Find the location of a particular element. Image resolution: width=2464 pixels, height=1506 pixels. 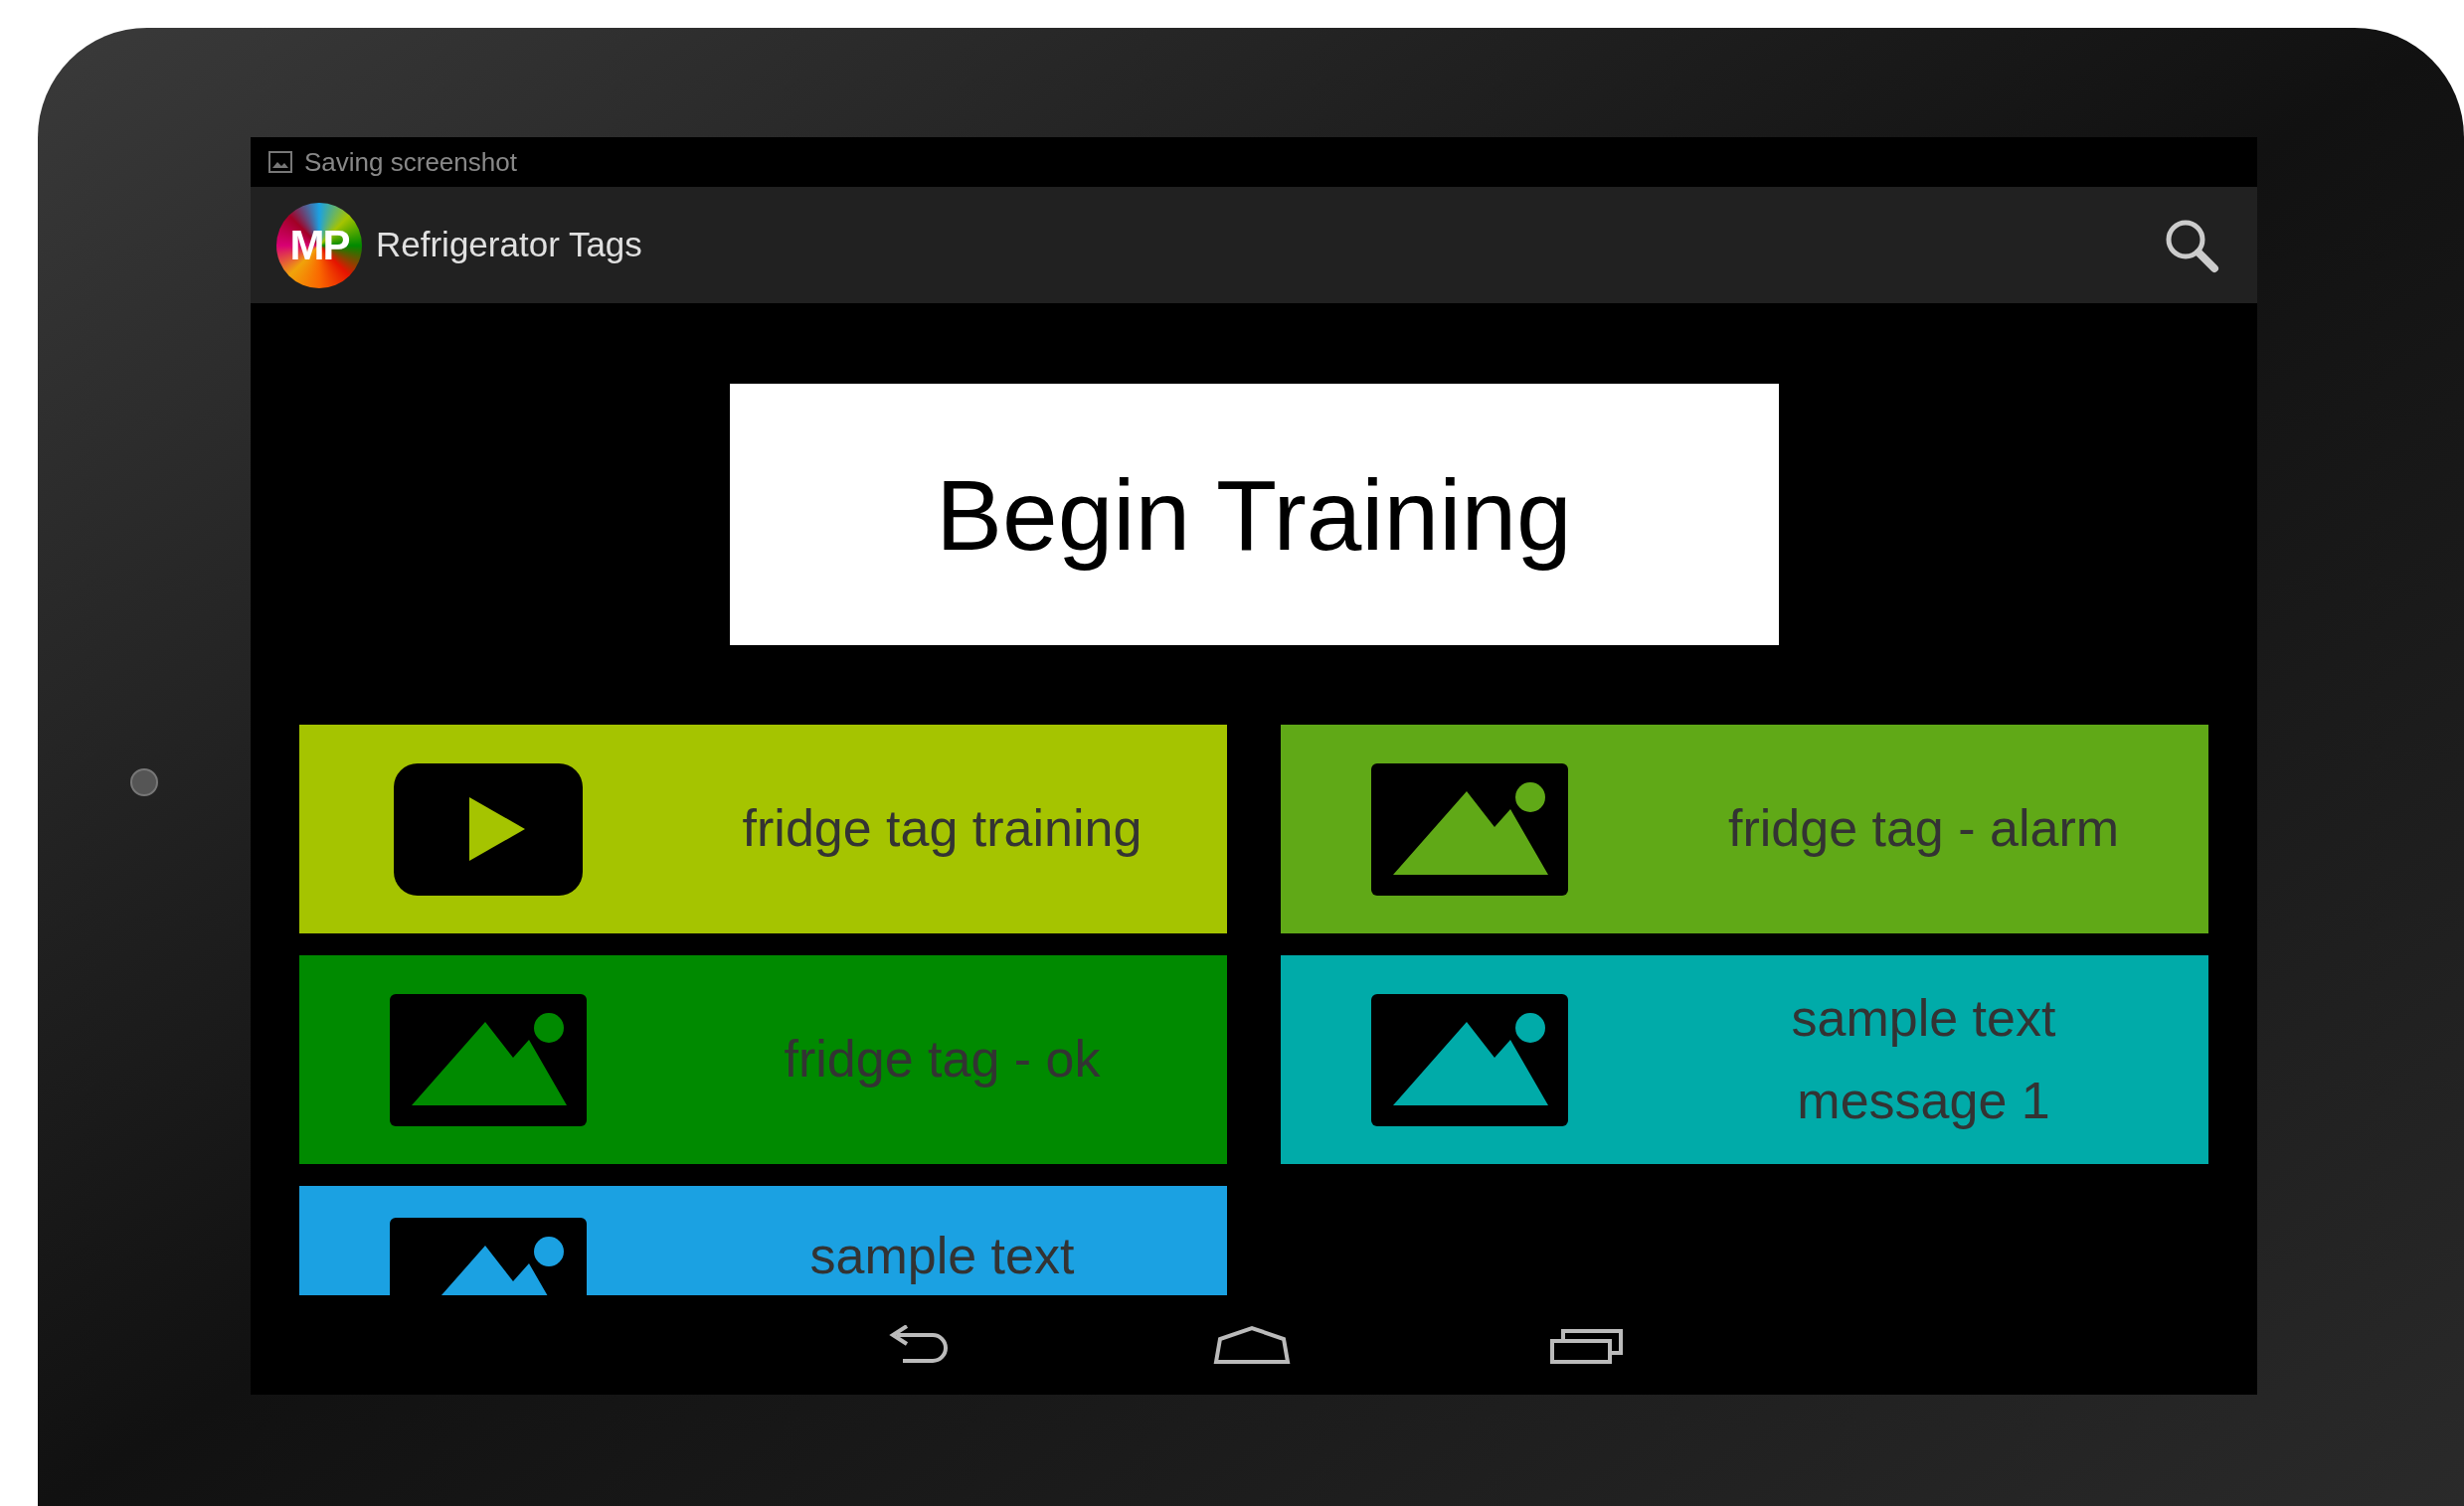

begin-training-button: Begin Training is located at coordinates (1254, 514).